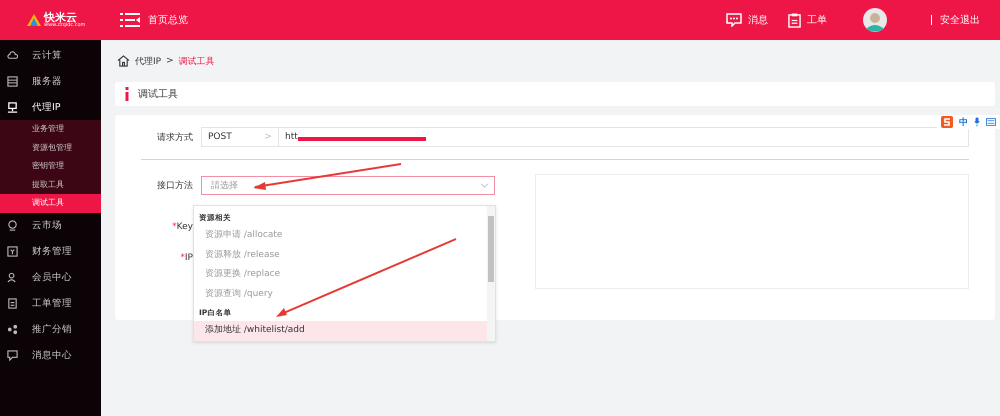 The height and width of the screenshot is (416, 1000). Describe the element at coordinates (50, 147) in the screenshot. I see `submenu-item: 资源包管理` at that location.